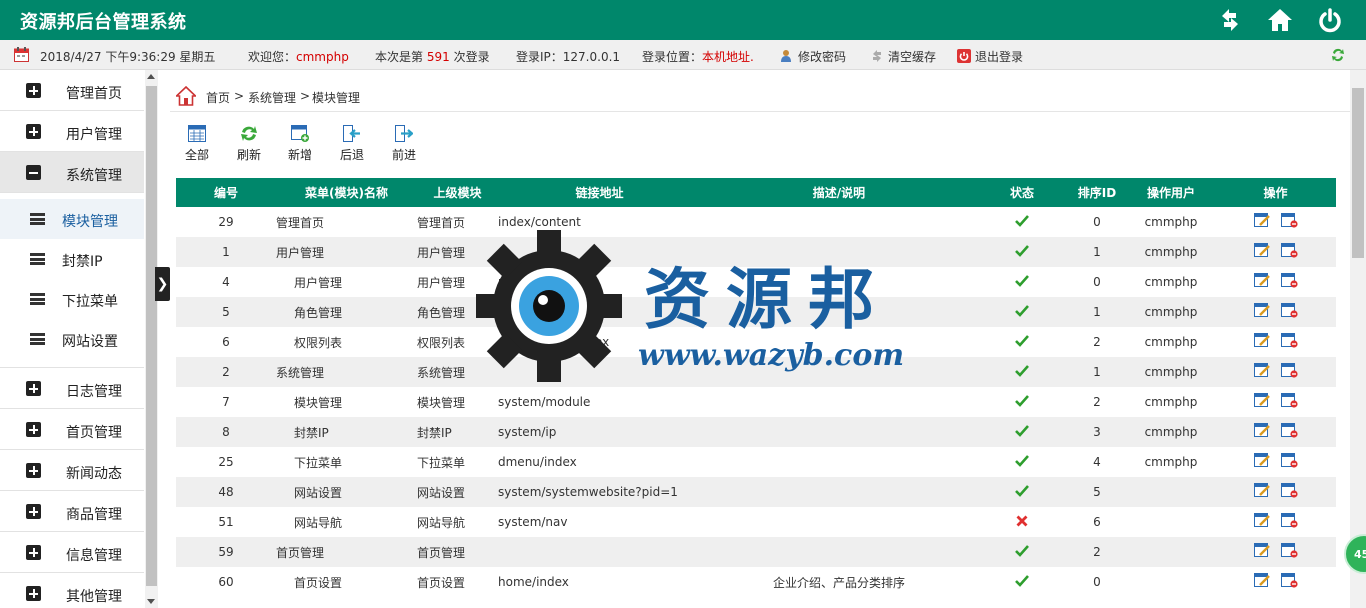  What do you see at coordinates (72, 299) in the screenshot?
I see `submenu-item-dropdown-menu: 下拉菜单` at bounding box center [72, 299].